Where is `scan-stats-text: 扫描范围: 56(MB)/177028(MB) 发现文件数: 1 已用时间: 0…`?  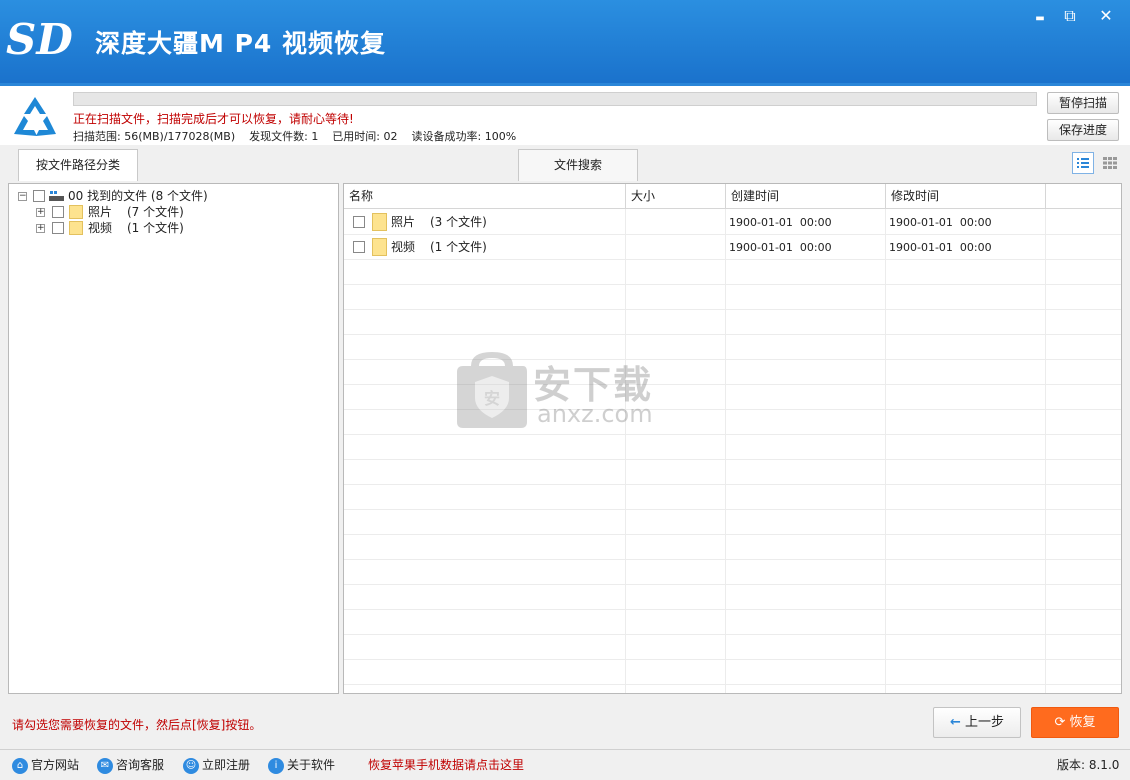 scan-stats-text: 扫描范围: 56(MB)/177028(MB) 发现文件数: 1 已用时间: 0… is located at coordinates (295, 136).